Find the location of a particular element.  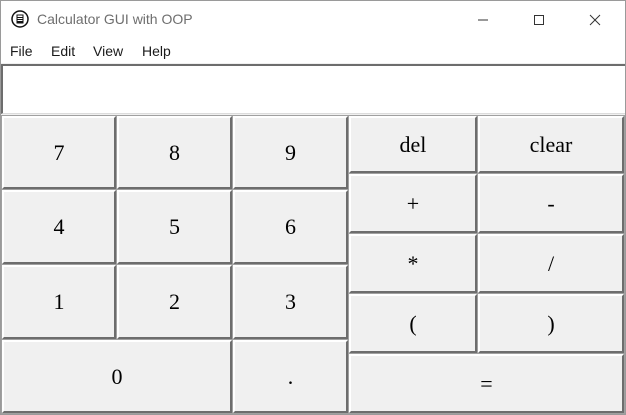

key-clear: clear is located at coordinates (551, 144).